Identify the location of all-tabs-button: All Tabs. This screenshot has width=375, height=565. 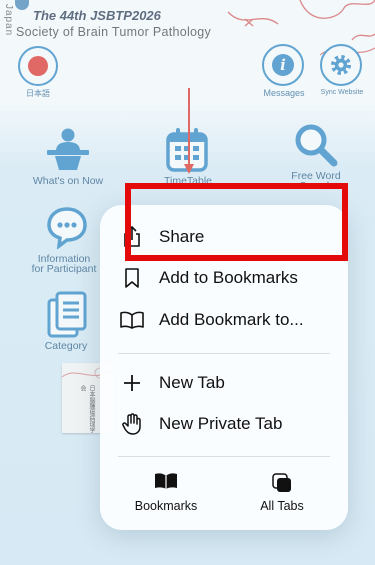
(282, 495).